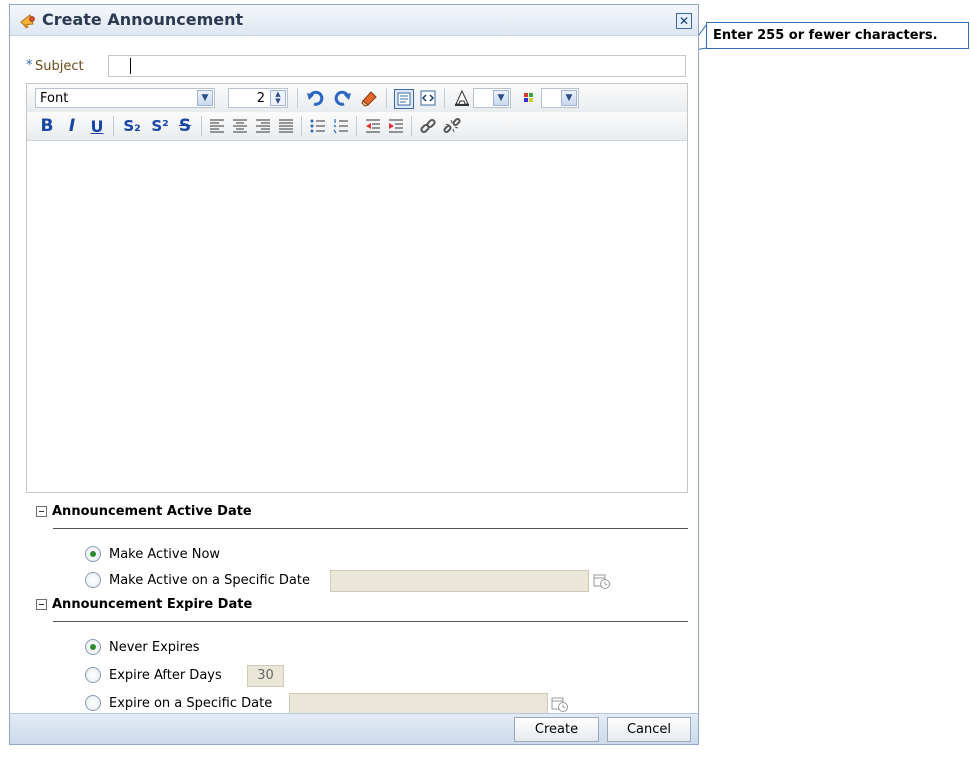 The width and height of the screenshot is (971, 771). Describe the element at coordinates (452, 126) in the screenshot. I see `remove-link-icon` at that location.